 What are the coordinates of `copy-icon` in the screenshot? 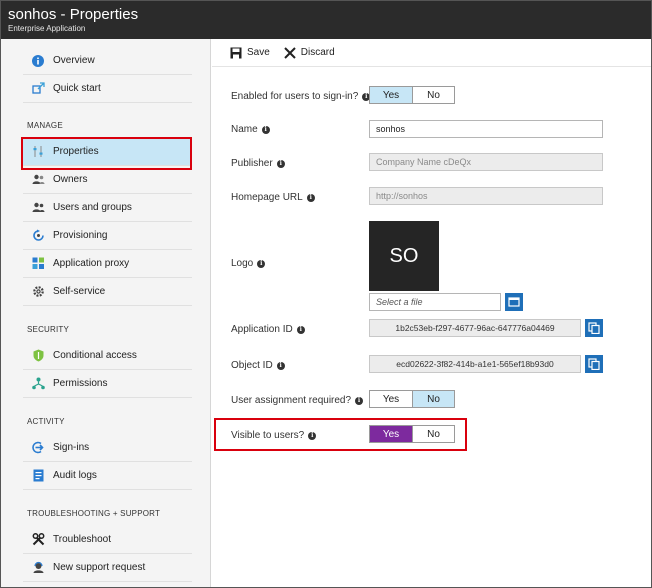 It's located at (594, 364).